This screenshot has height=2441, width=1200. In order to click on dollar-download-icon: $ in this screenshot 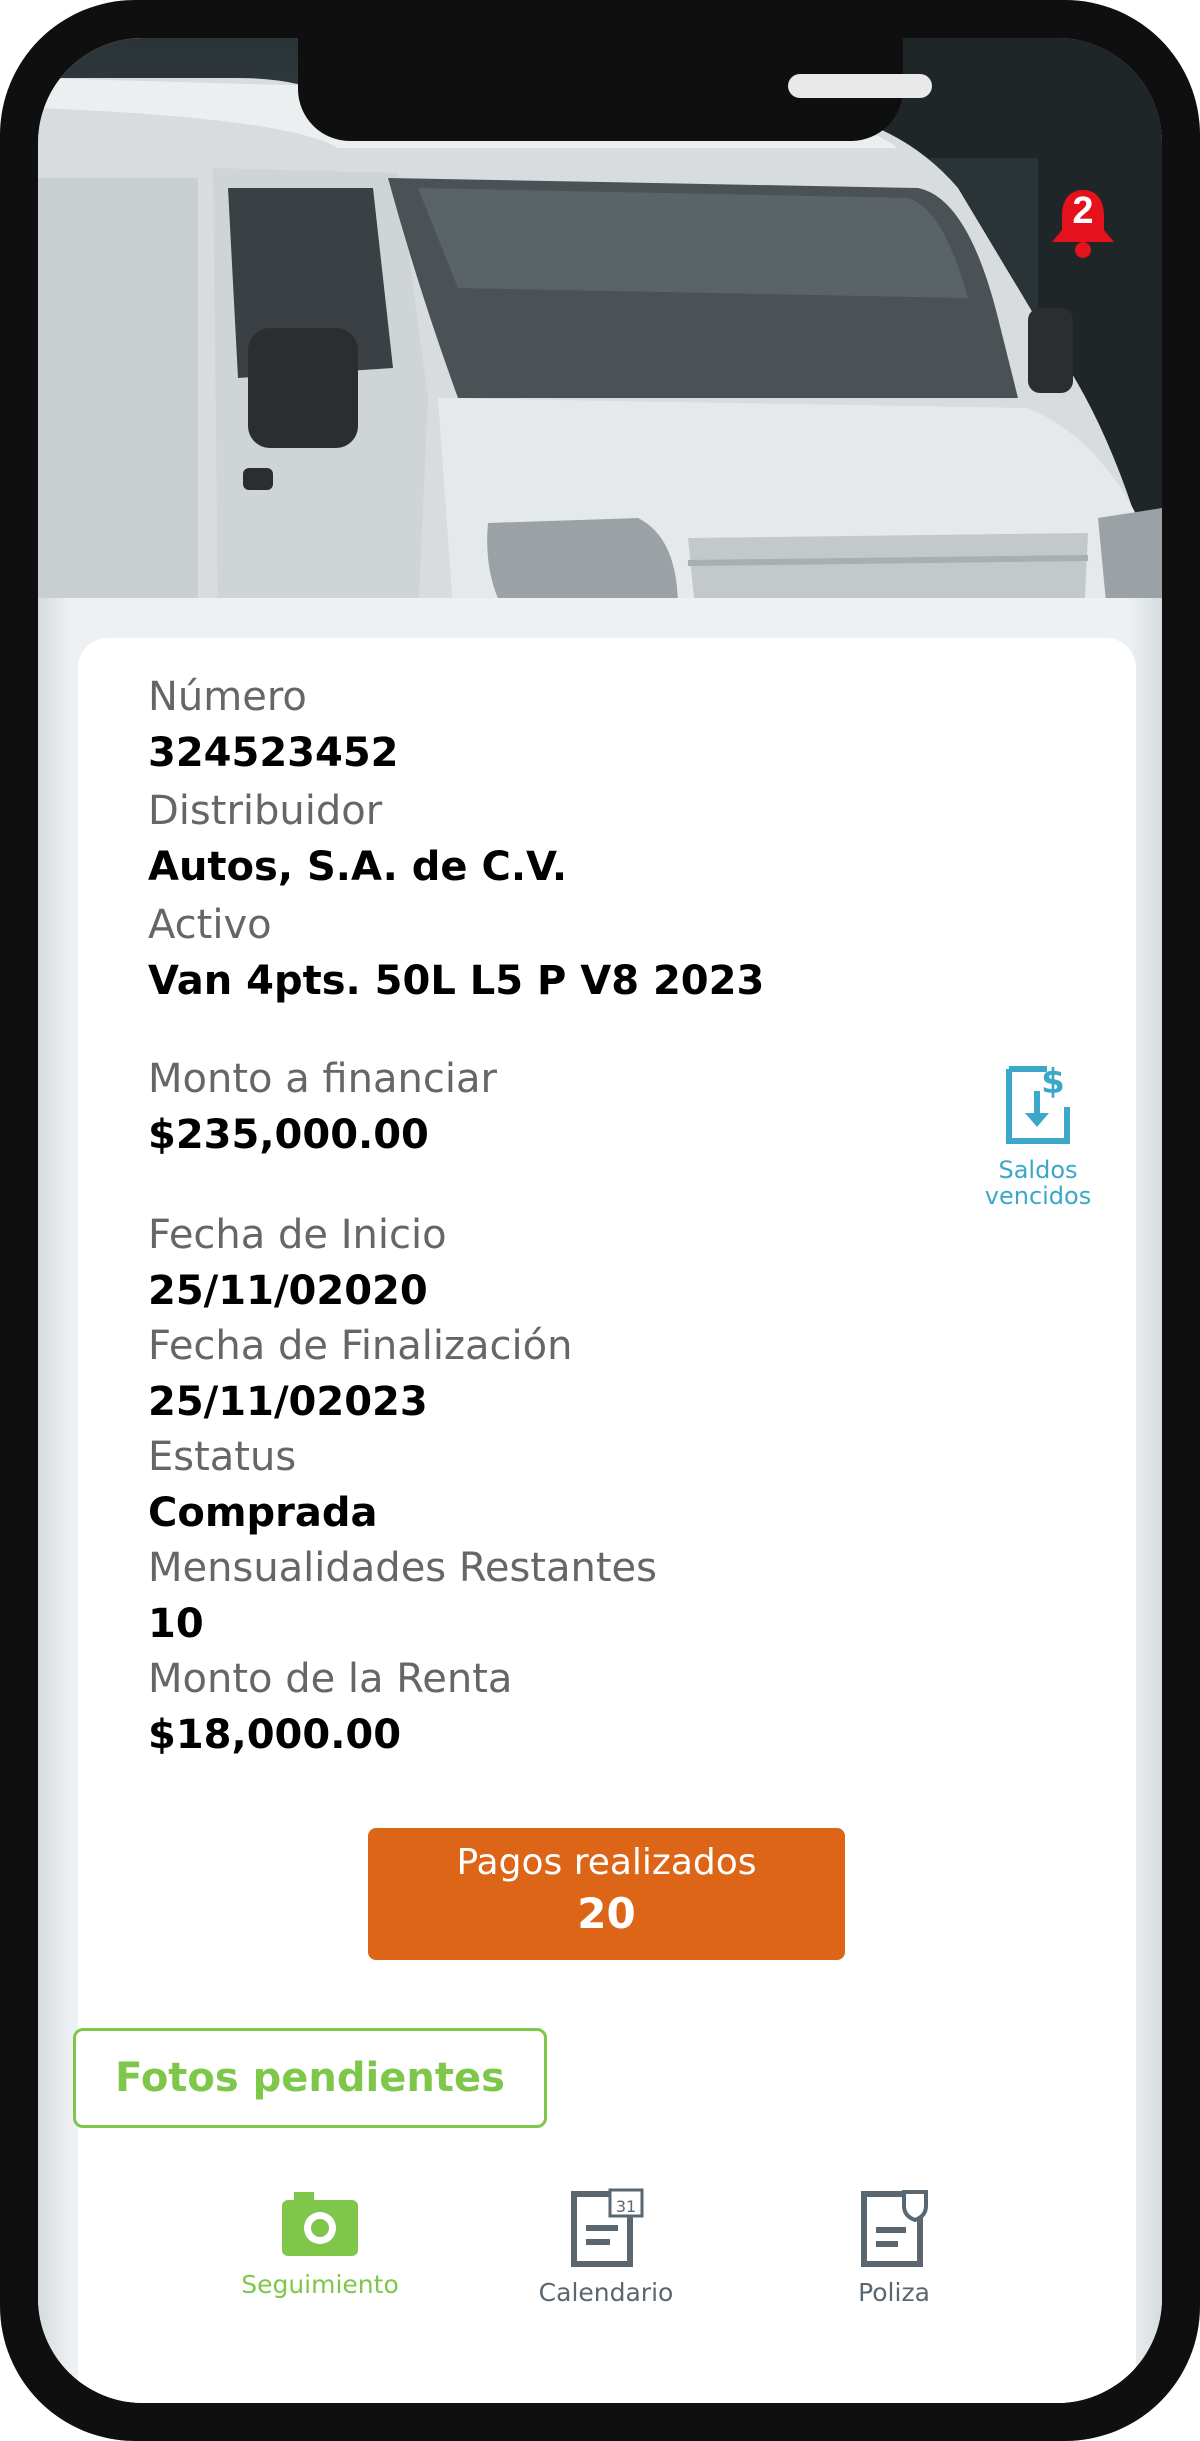, I will do `click(1038, 1103)`.